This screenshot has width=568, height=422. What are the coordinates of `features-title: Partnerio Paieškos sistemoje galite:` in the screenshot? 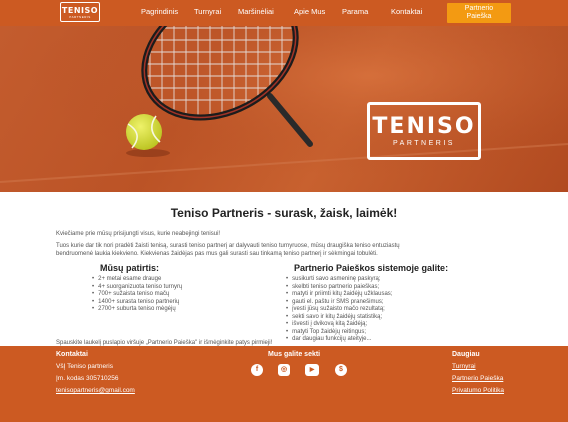 It's located at (371, 268).